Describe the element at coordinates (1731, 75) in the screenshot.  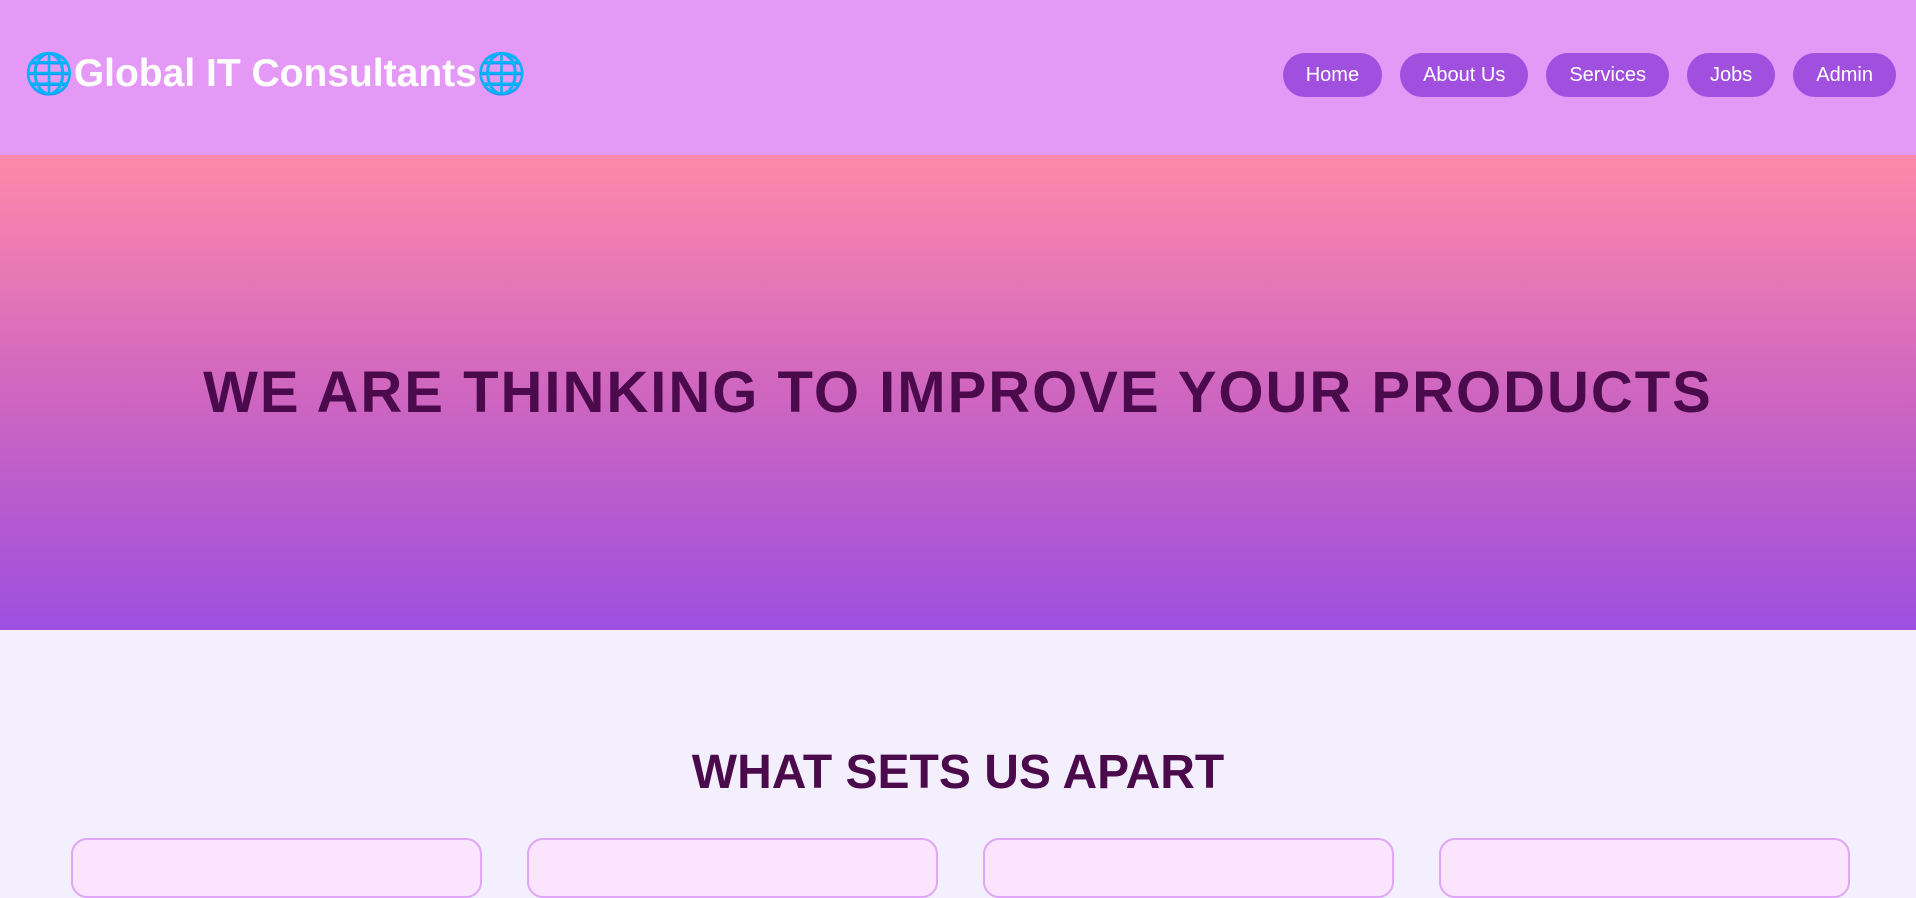
I see `nav-jobs: Jobs` at that location.